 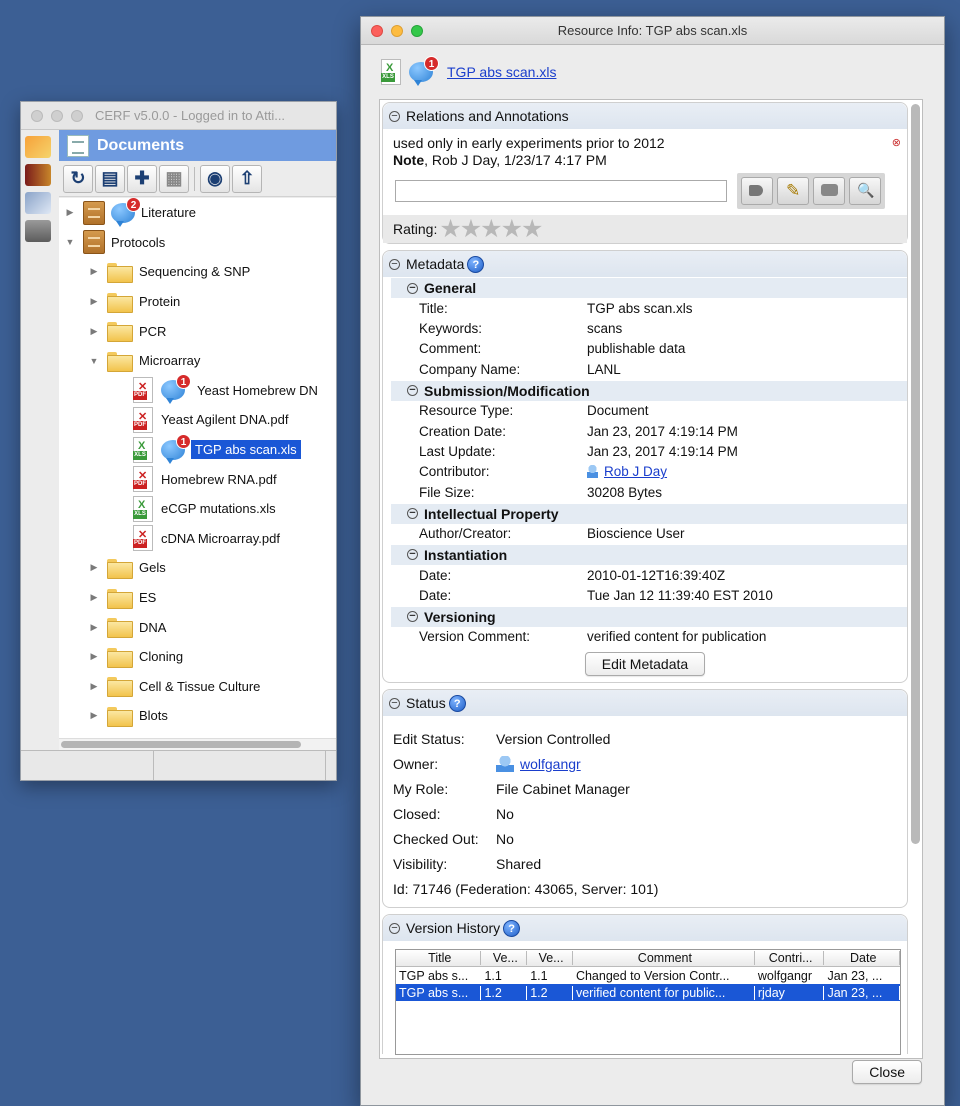 What do you see at coordinates (439, 958) in the screenshot?
I see `column-header: Title` at bounding box center [439, 958].